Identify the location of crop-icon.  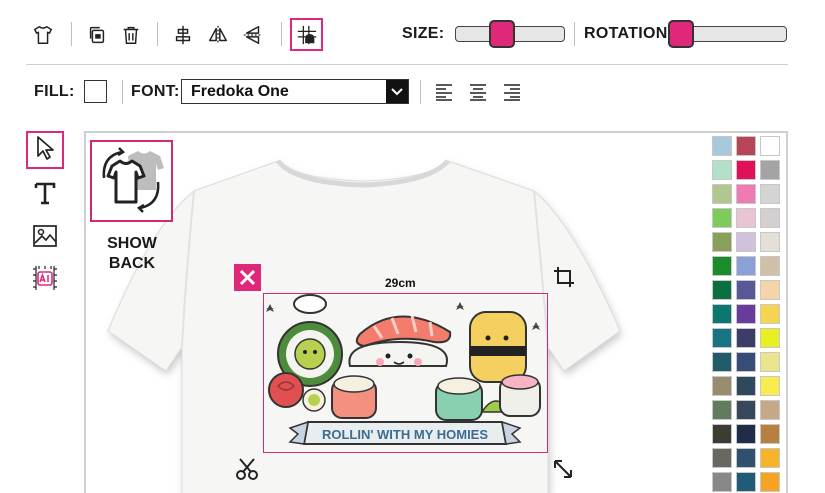
(564, 279).